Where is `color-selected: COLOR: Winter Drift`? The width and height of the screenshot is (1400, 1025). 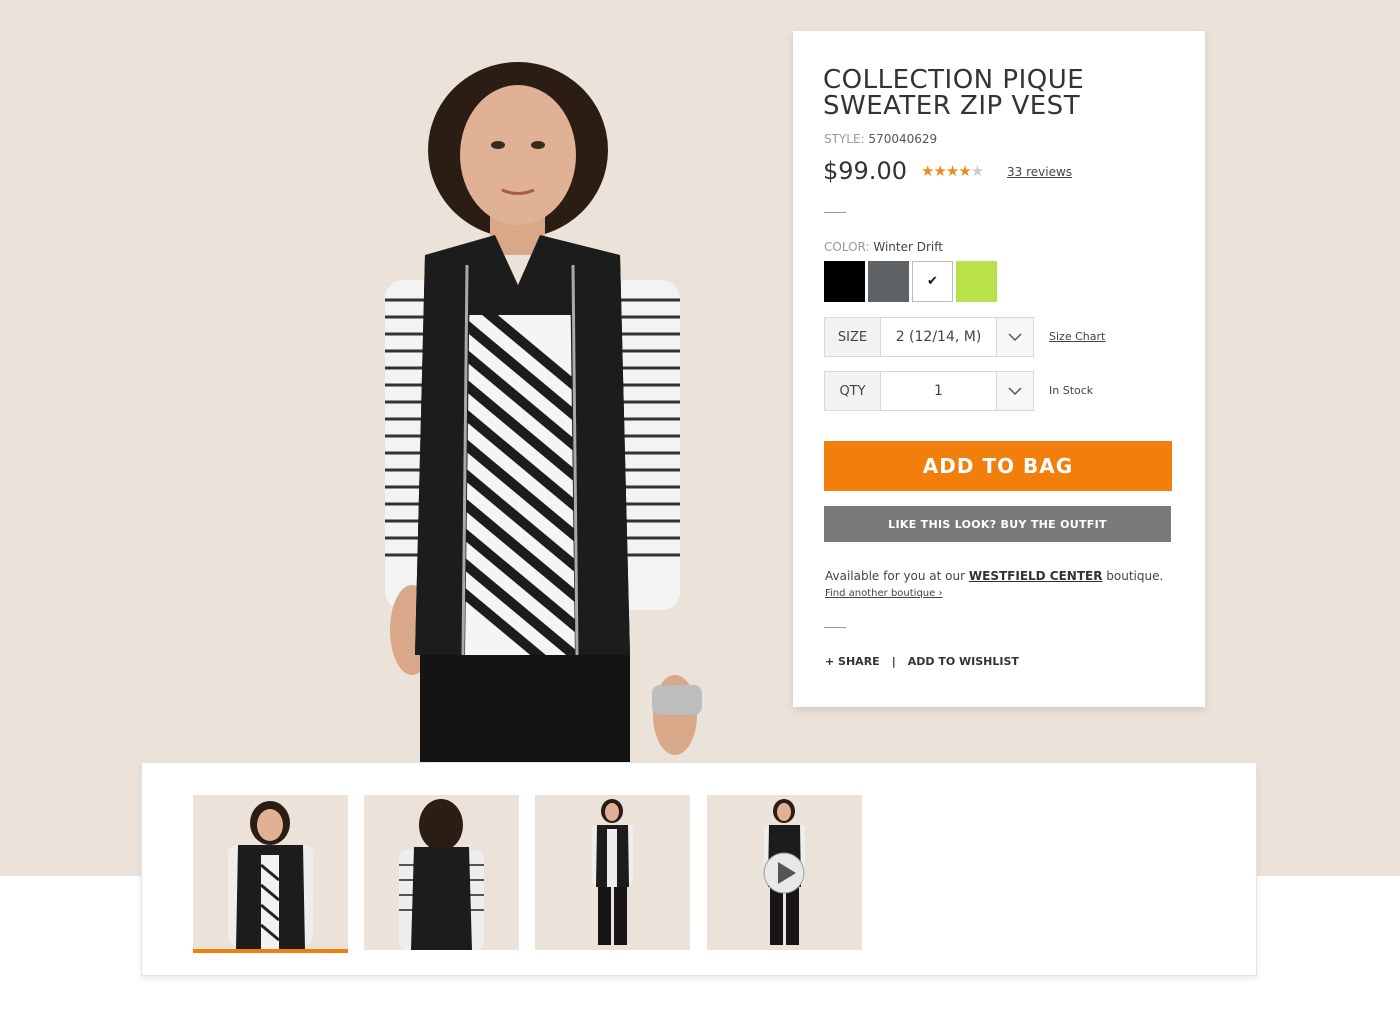 color-selected: COLOR: Winter Drift is located at coordinates (883, 247).